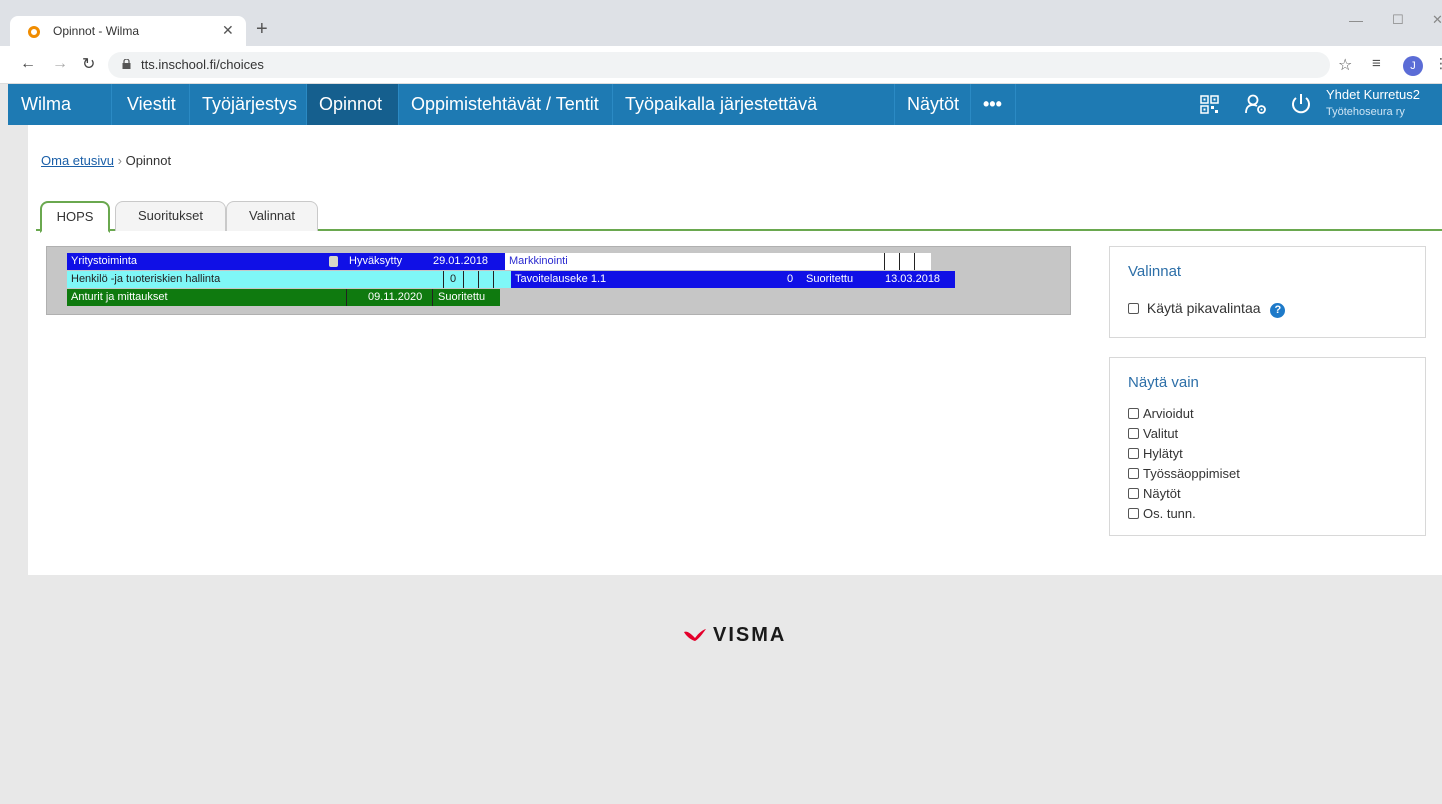 The width and height of the screenshot is (1442, 804). Describe the element at coordinates (104, 261) in the screenshot. I see `course-name: Yritystoiminta` at that location.